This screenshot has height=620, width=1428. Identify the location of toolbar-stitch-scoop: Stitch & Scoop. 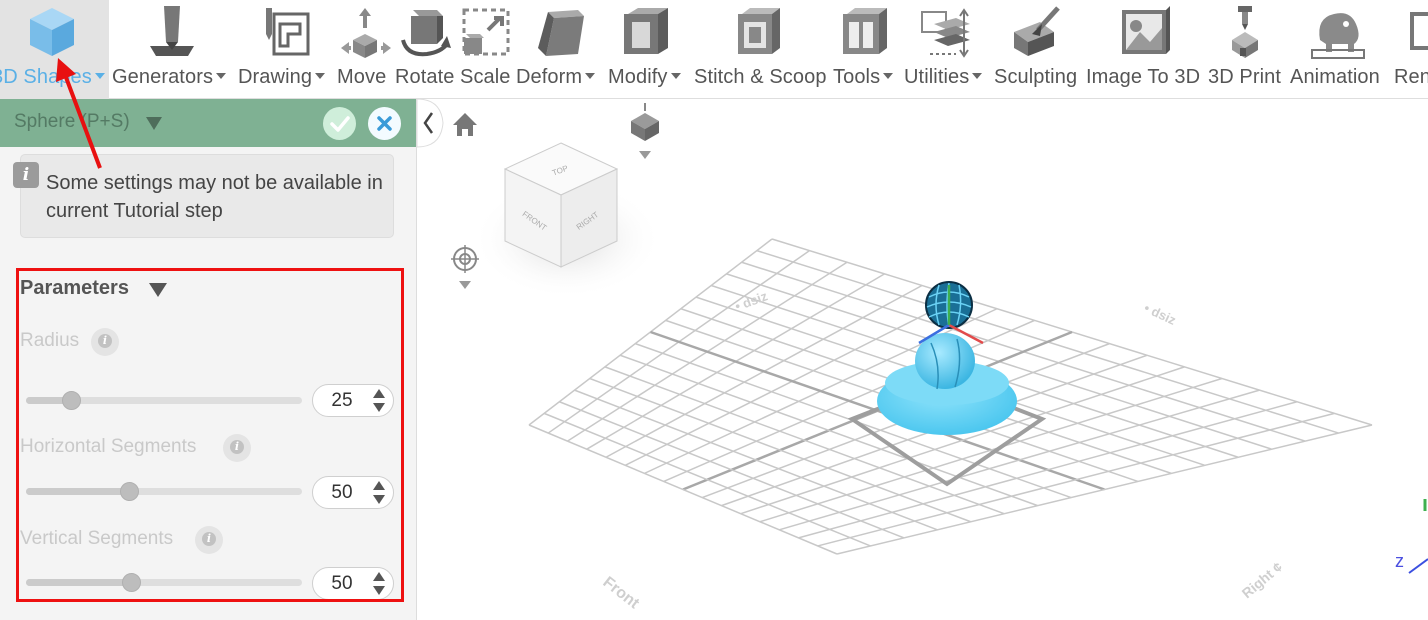
(761, 49).